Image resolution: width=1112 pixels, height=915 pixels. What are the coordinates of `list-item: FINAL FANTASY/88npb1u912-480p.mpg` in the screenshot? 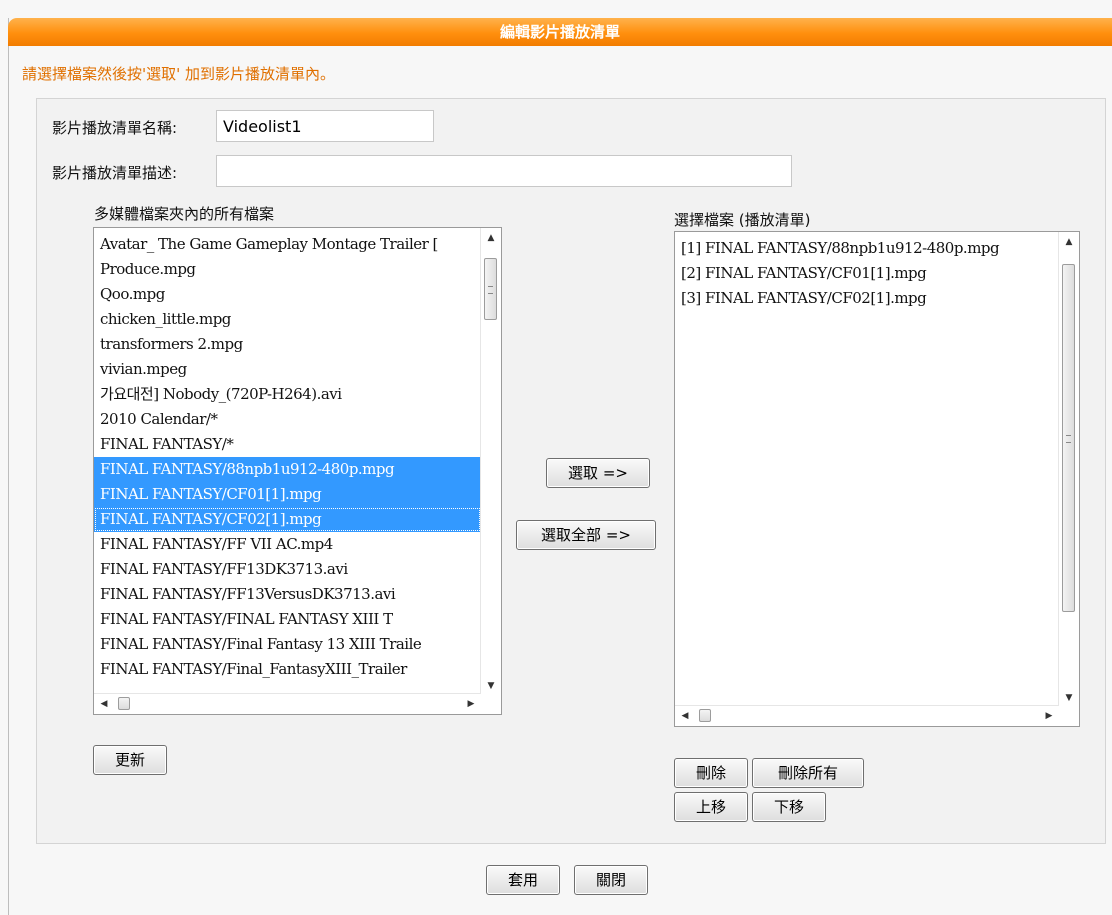 It's located at (287, 469).